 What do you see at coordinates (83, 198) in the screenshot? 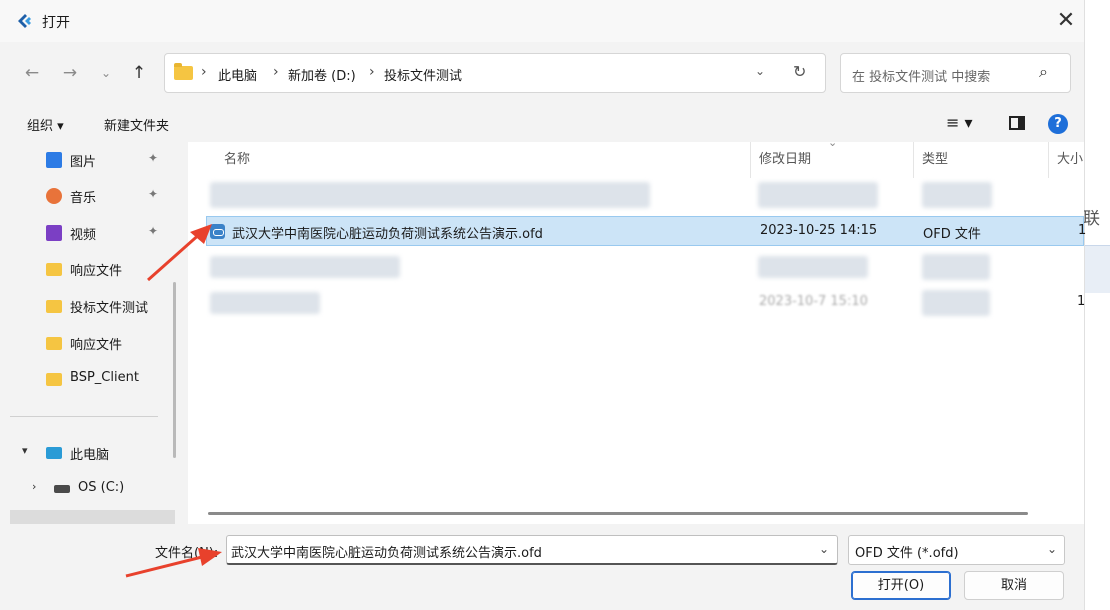
I see `sidebar-item-label: 音乐` at bounding box center [83, 198].